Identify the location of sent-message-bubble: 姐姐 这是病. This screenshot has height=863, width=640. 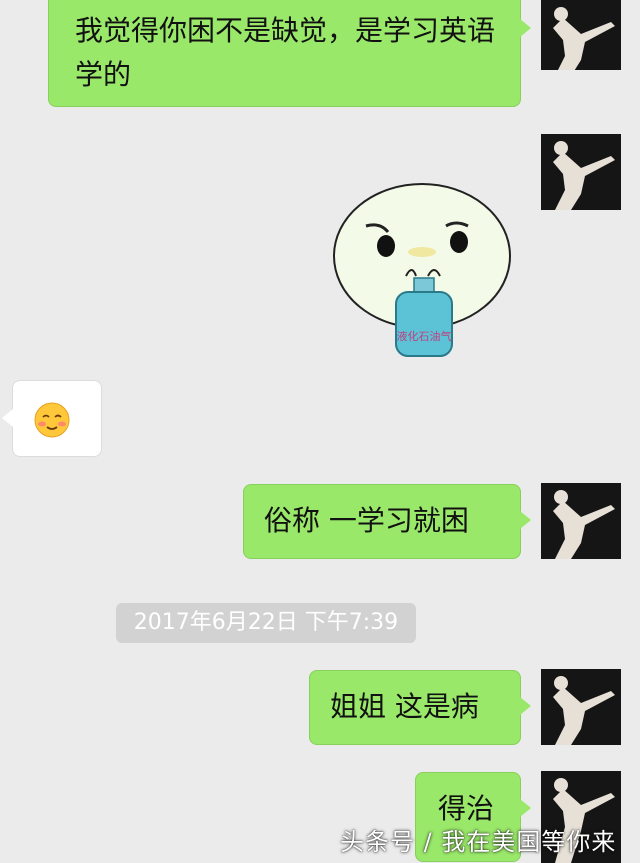
(420, 707).